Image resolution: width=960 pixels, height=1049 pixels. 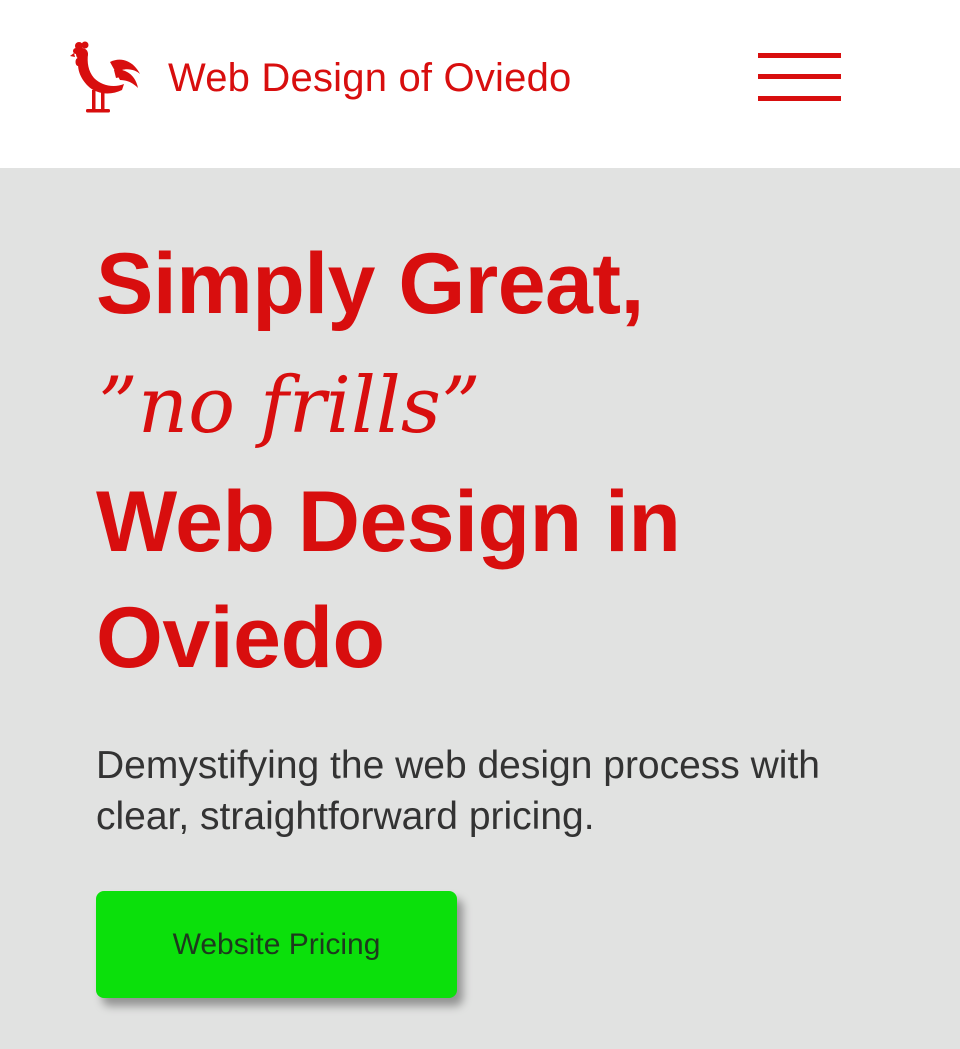 I want to click on home-logo-link: Web Design of Oviedo, so click(x=320, y=78).